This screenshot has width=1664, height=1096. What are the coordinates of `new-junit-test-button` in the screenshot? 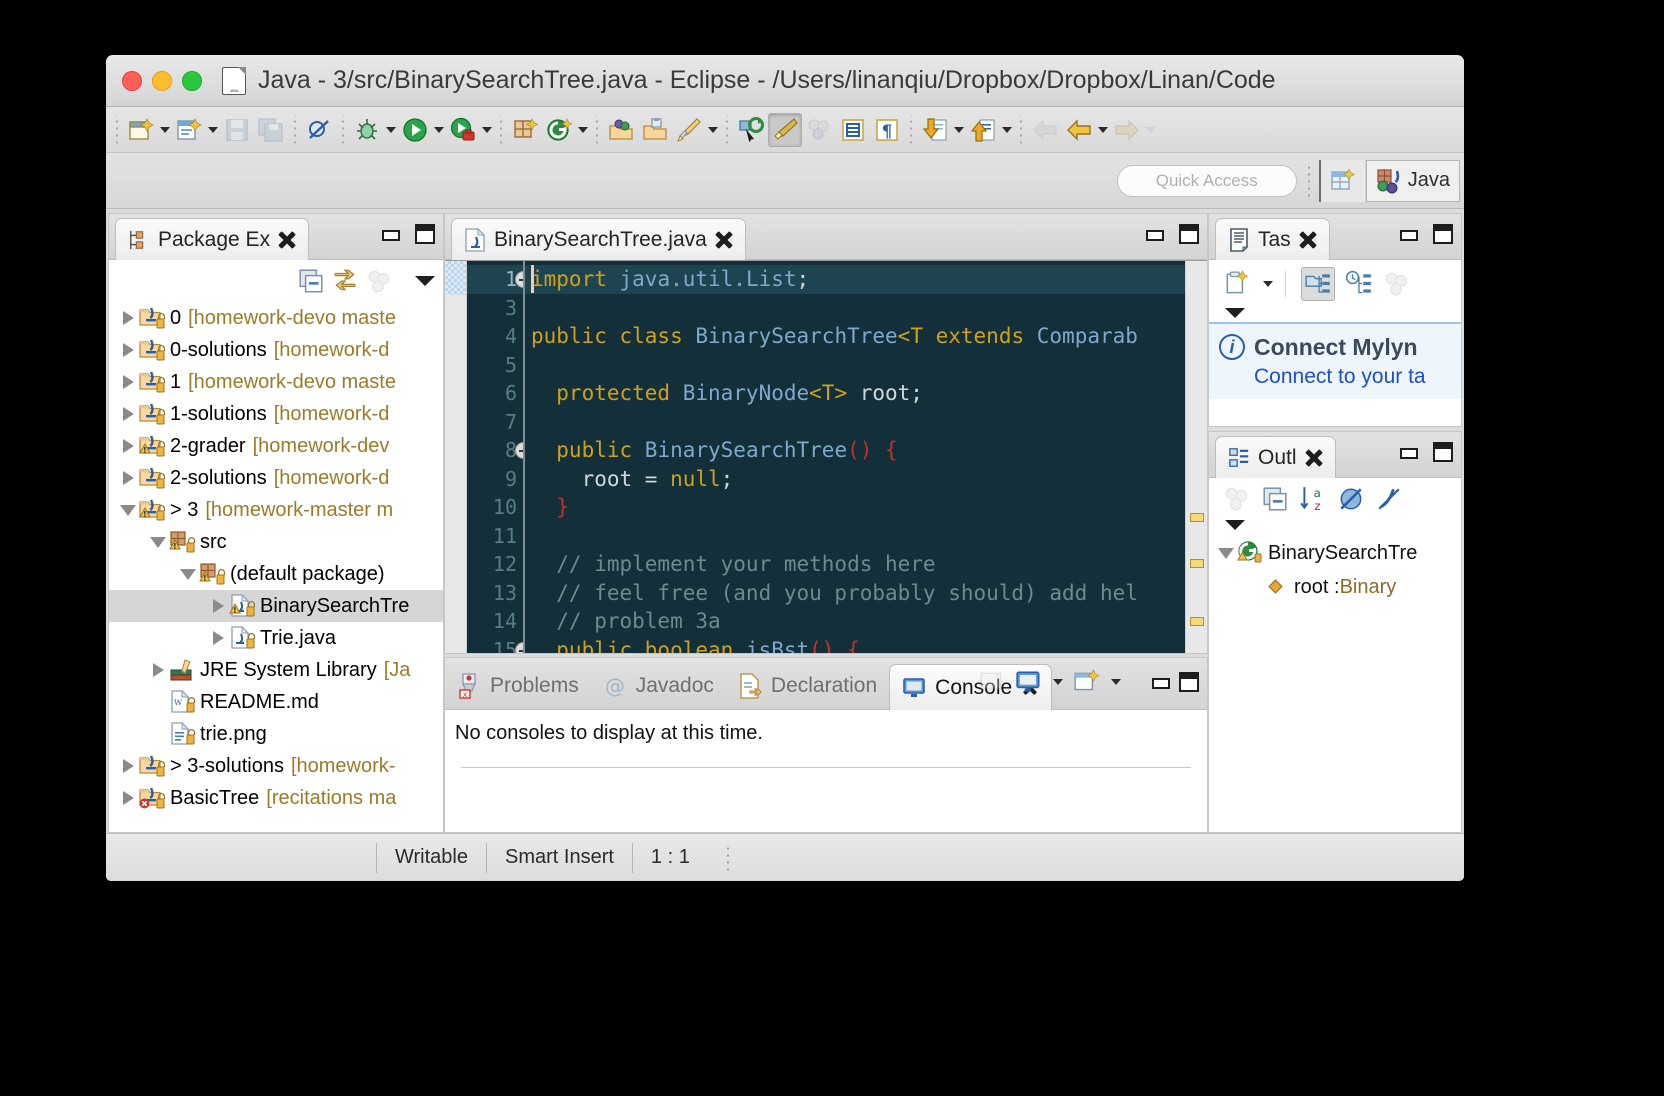 It's located at (525, 130).